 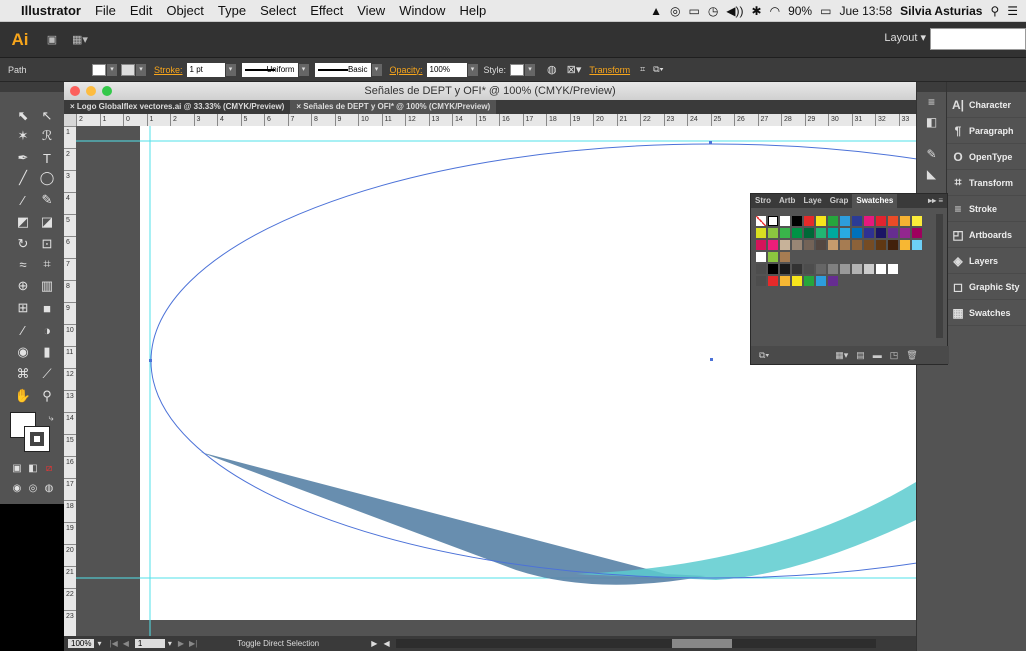 What do you see at coordinates (23, 374) in the screenshot?
I see `artboard-tool-icon: ⌘` at bounding box center [23, 374].